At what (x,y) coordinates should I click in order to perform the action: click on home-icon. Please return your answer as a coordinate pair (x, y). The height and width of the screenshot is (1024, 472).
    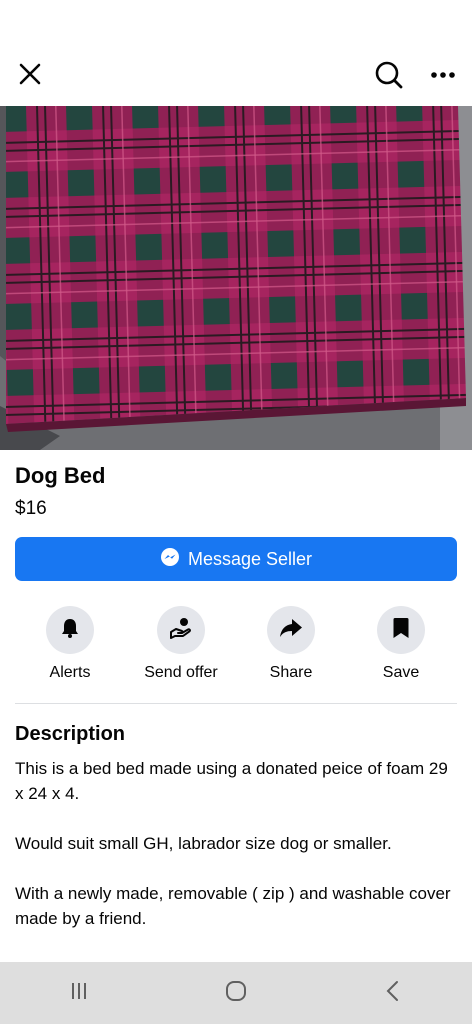
    Looking at the image, I should click on (236, 993).